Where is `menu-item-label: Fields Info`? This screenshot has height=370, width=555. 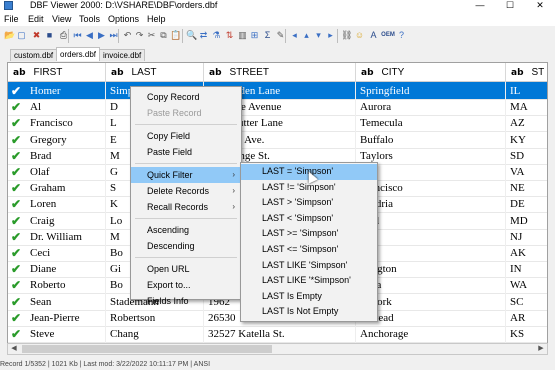 menu-item-label: Fields Info is located at coordinates (168, 301).